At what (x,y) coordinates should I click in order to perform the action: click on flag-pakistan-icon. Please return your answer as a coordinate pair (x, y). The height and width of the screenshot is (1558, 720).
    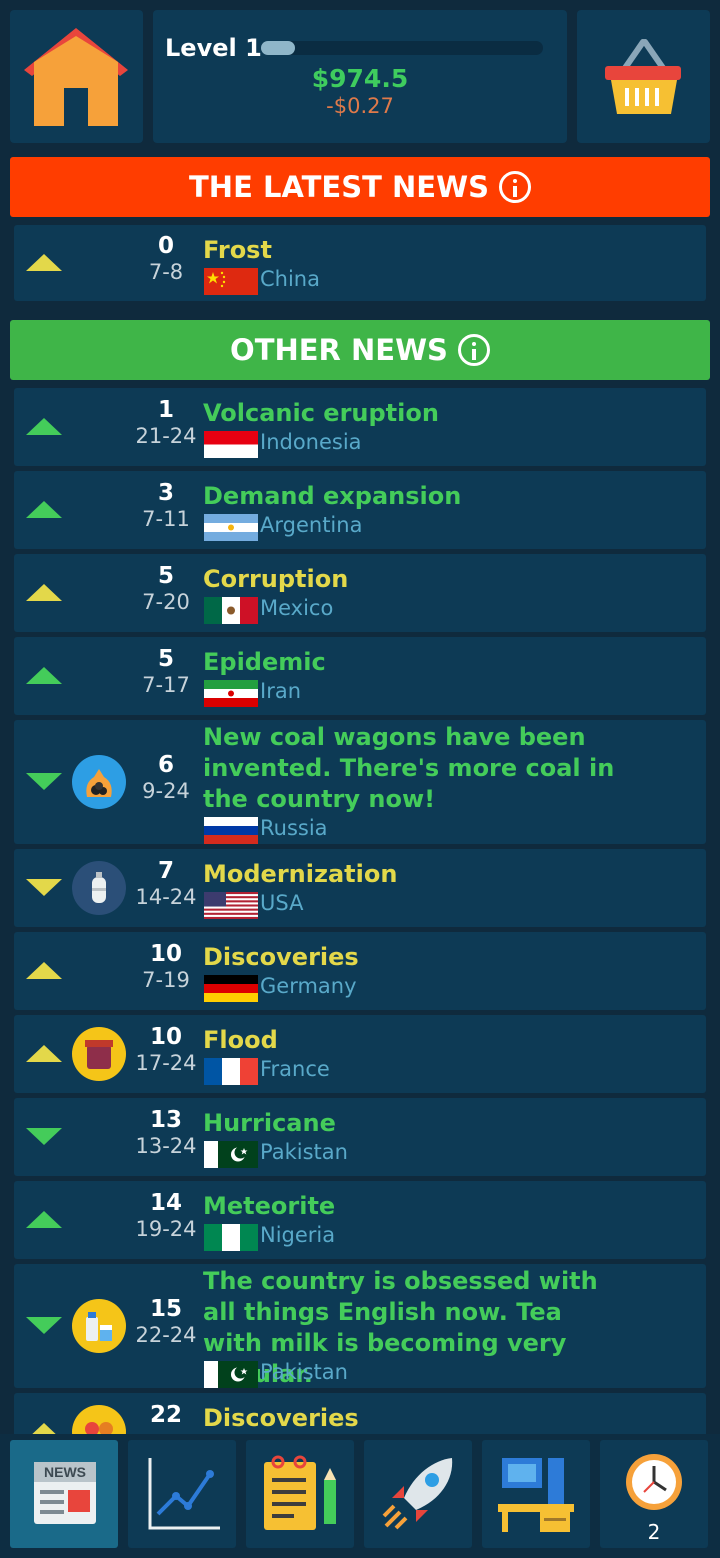
    Looking at the image, I should click on (231, 1154).